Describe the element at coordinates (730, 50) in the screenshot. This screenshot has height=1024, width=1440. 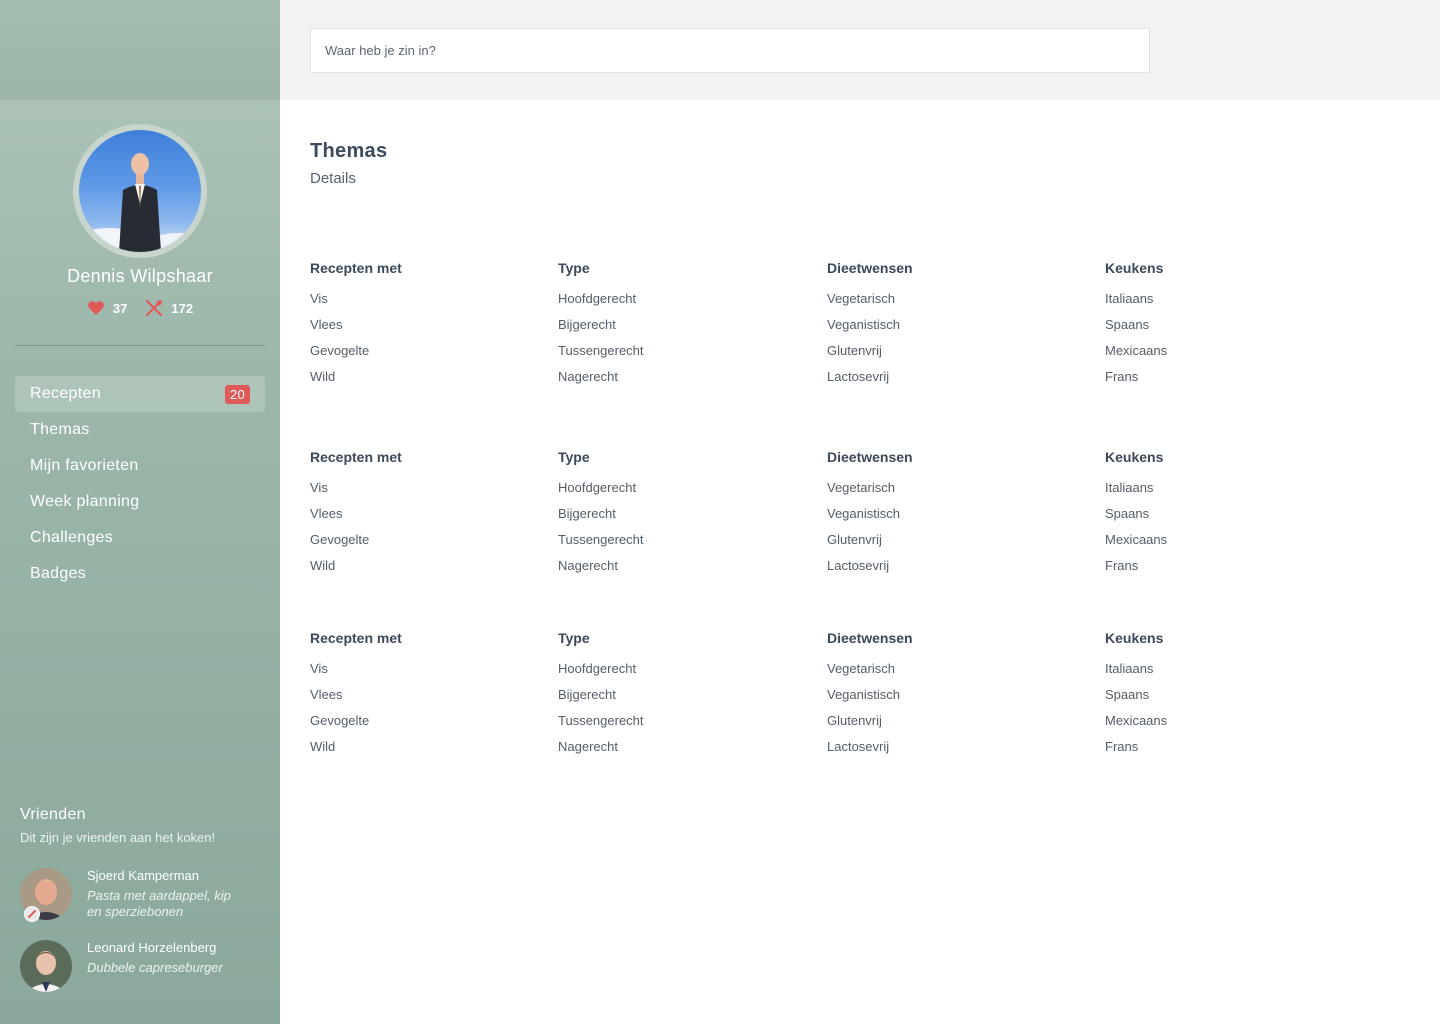
I see `search-input` at that location.